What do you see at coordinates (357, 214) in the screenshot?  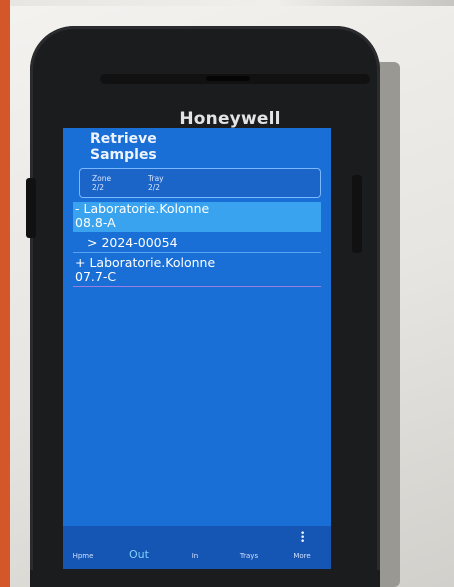 I see `right-side-button` at bounding box center [357, 214].